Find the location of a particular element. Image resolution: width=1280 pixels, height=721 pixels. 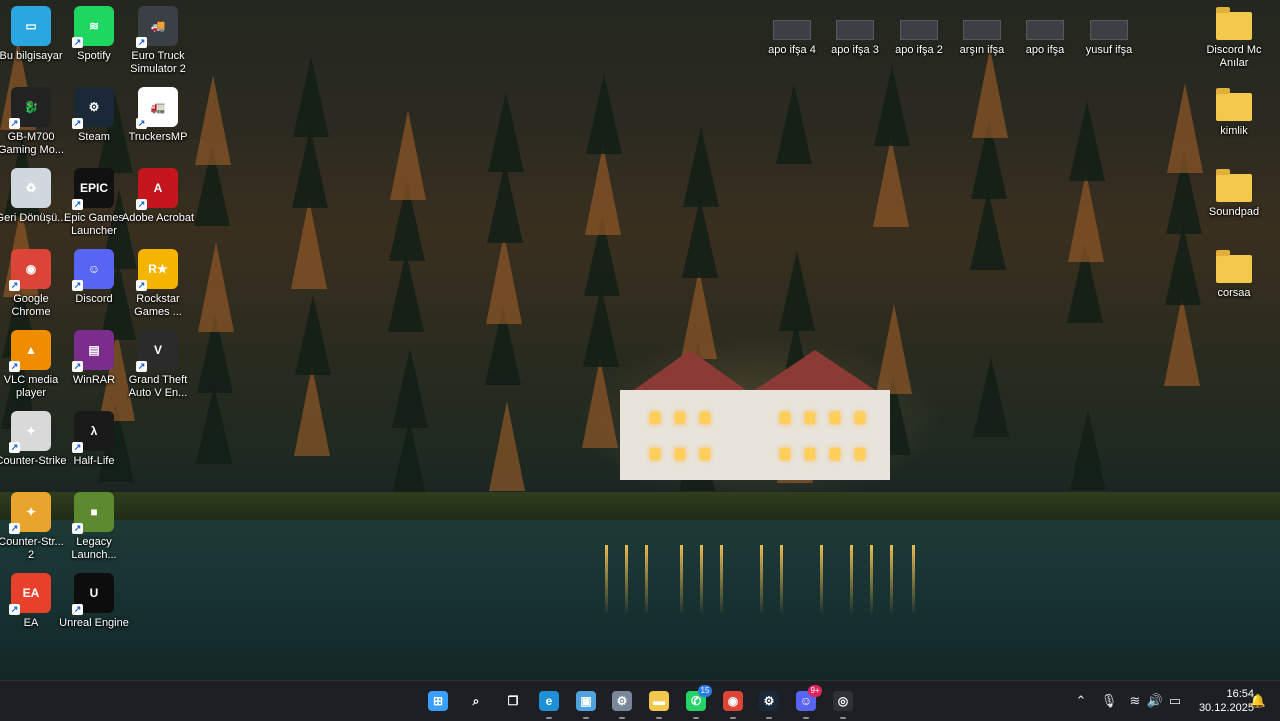

notification-bell-icon: 🔔 is located at coordinates (1258, 701).